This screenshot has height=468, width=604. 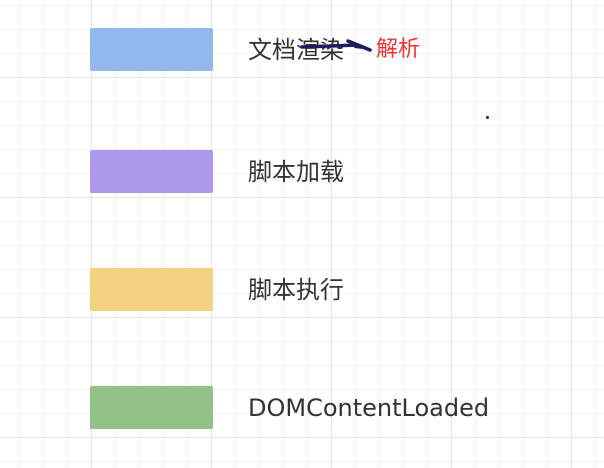 I want to click on legend-item-script-load: 脚本加载, so click(x=330, y=172).